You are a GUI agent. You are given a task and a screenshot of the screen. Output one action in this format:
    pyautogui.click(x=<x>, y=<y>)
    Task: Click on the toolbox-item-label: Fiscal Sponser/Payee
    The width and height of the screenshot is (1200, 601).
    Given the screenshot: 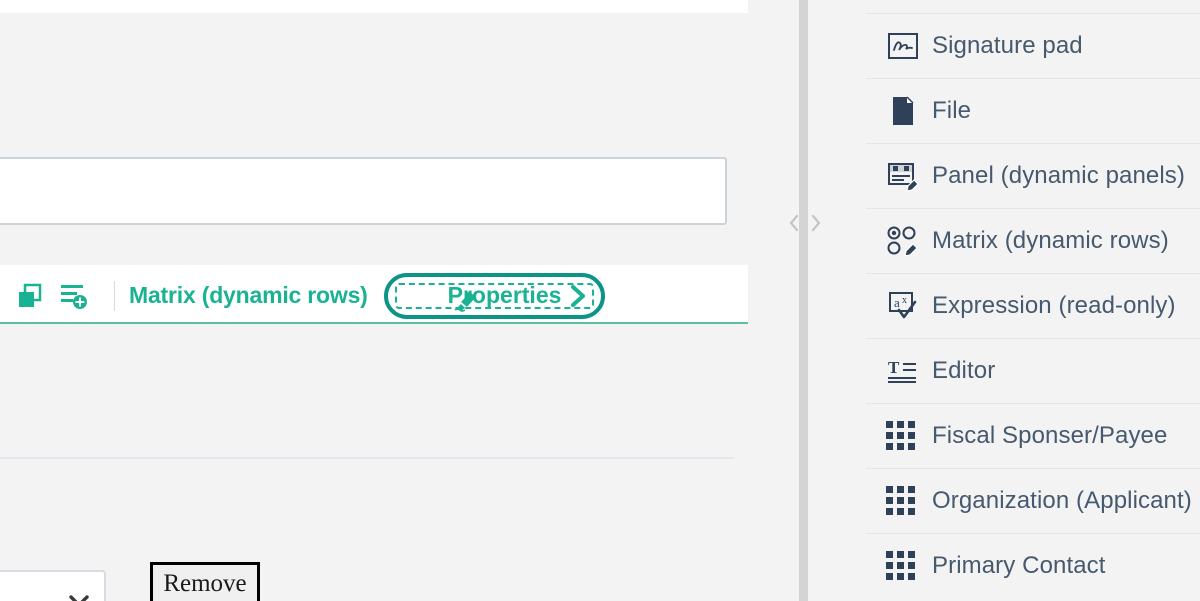 What is the action you would take?
    pyautogui.click(x=1050, y=435)
    